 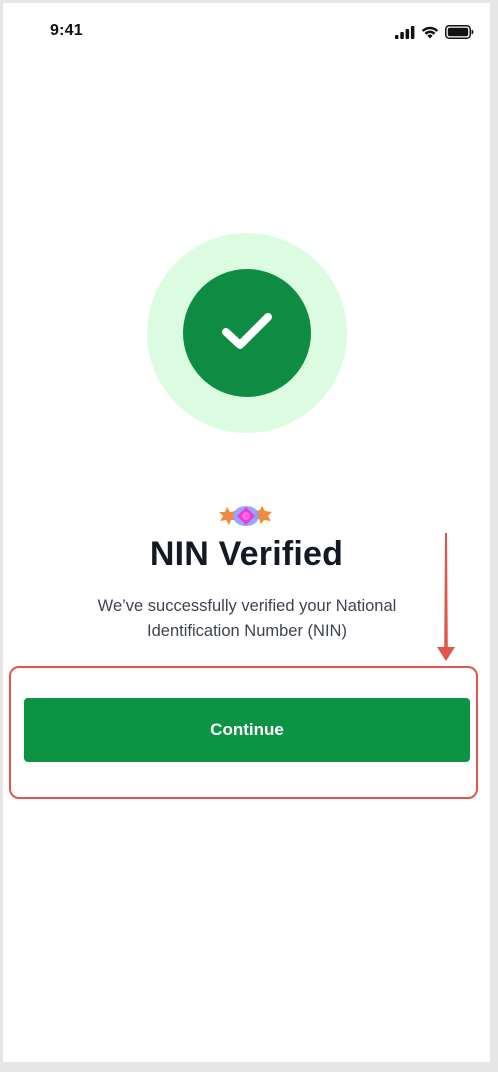 I want to click on continue-button: Continue, so click(x=247, y=730).